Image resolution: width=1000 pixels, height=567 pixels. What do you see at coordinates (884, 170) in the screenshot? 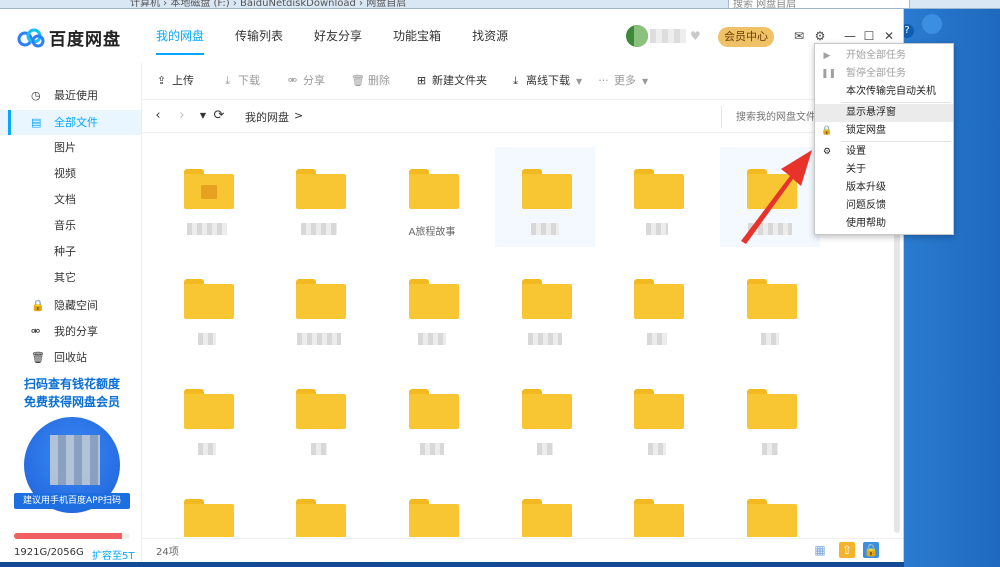
I see `menu-item-6: 关于` at bounding box center [884, 170].